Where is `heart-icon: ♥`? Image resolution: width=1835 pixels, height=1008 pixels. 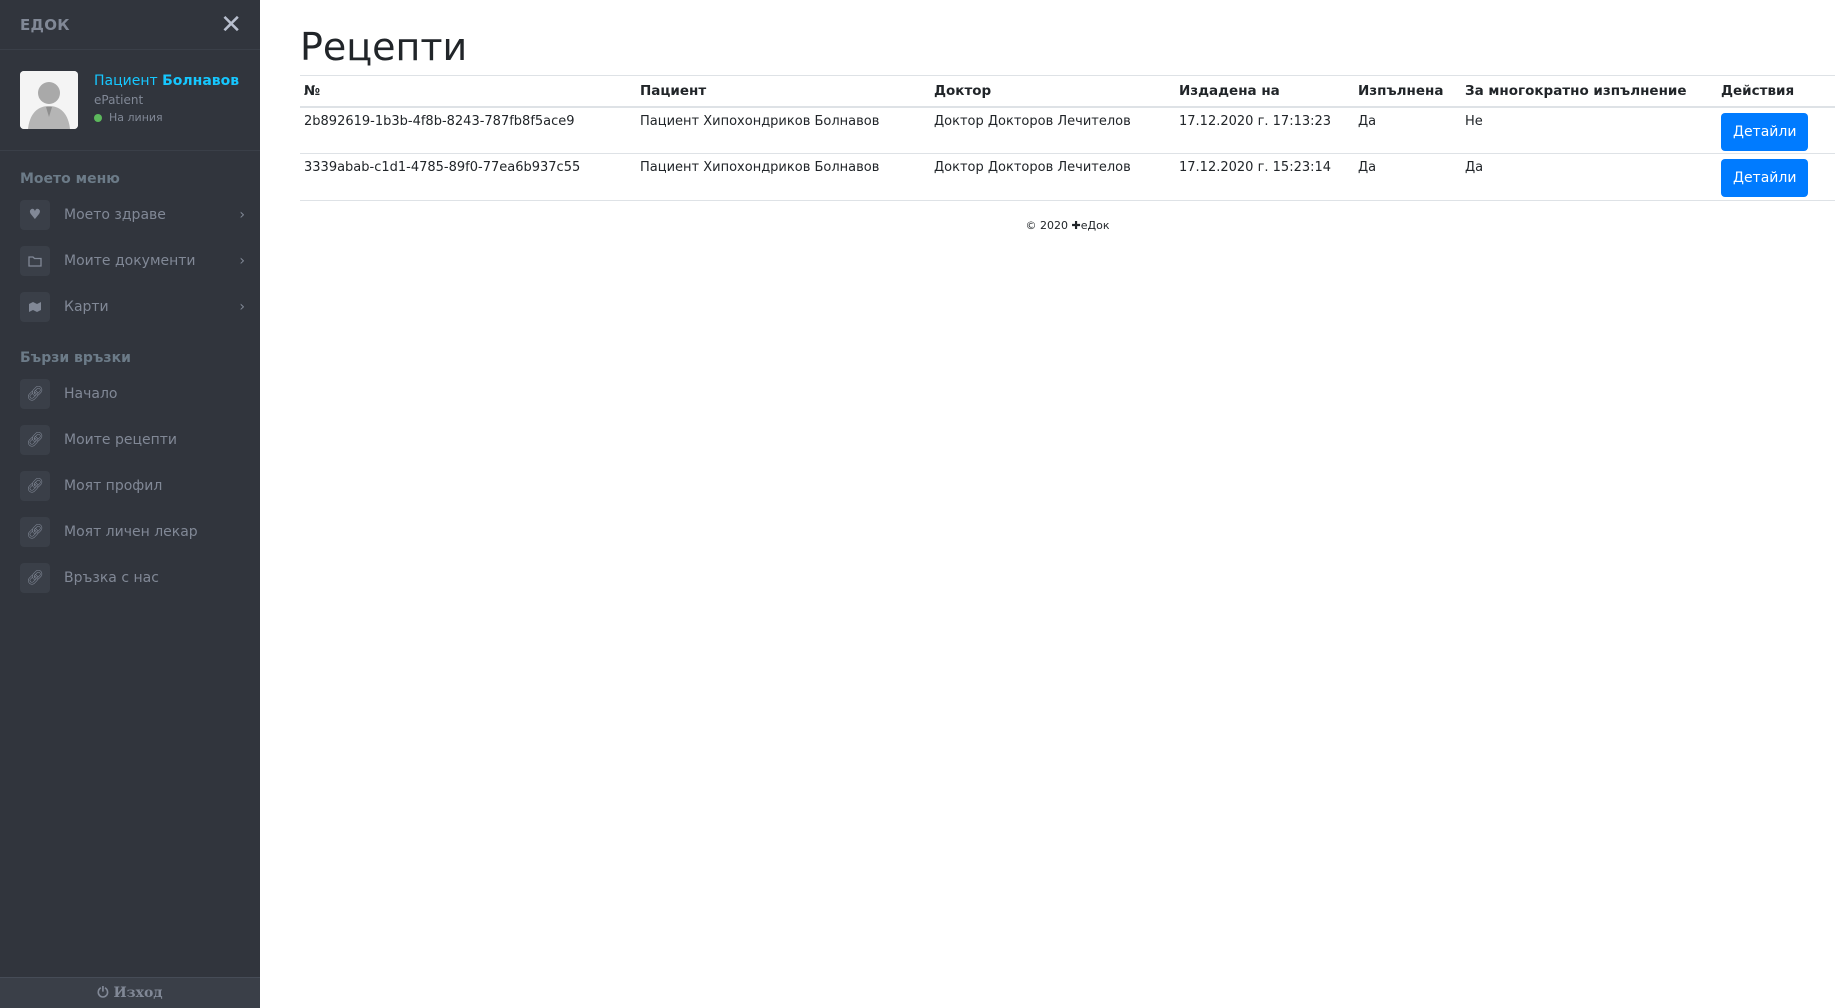 heart-icon: ♥ is located at coordinates (35, 215).